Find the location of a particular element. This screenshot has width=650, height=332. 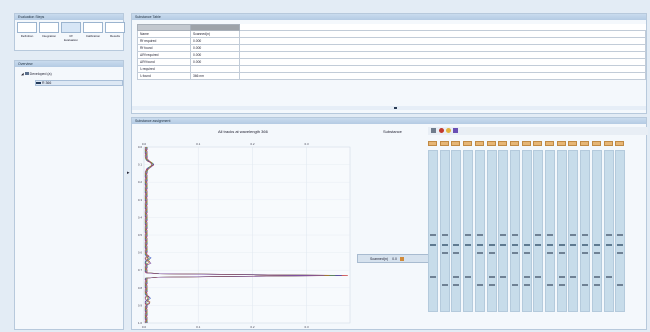

step-calibration: Calibration is located at coordinates (93, 33).